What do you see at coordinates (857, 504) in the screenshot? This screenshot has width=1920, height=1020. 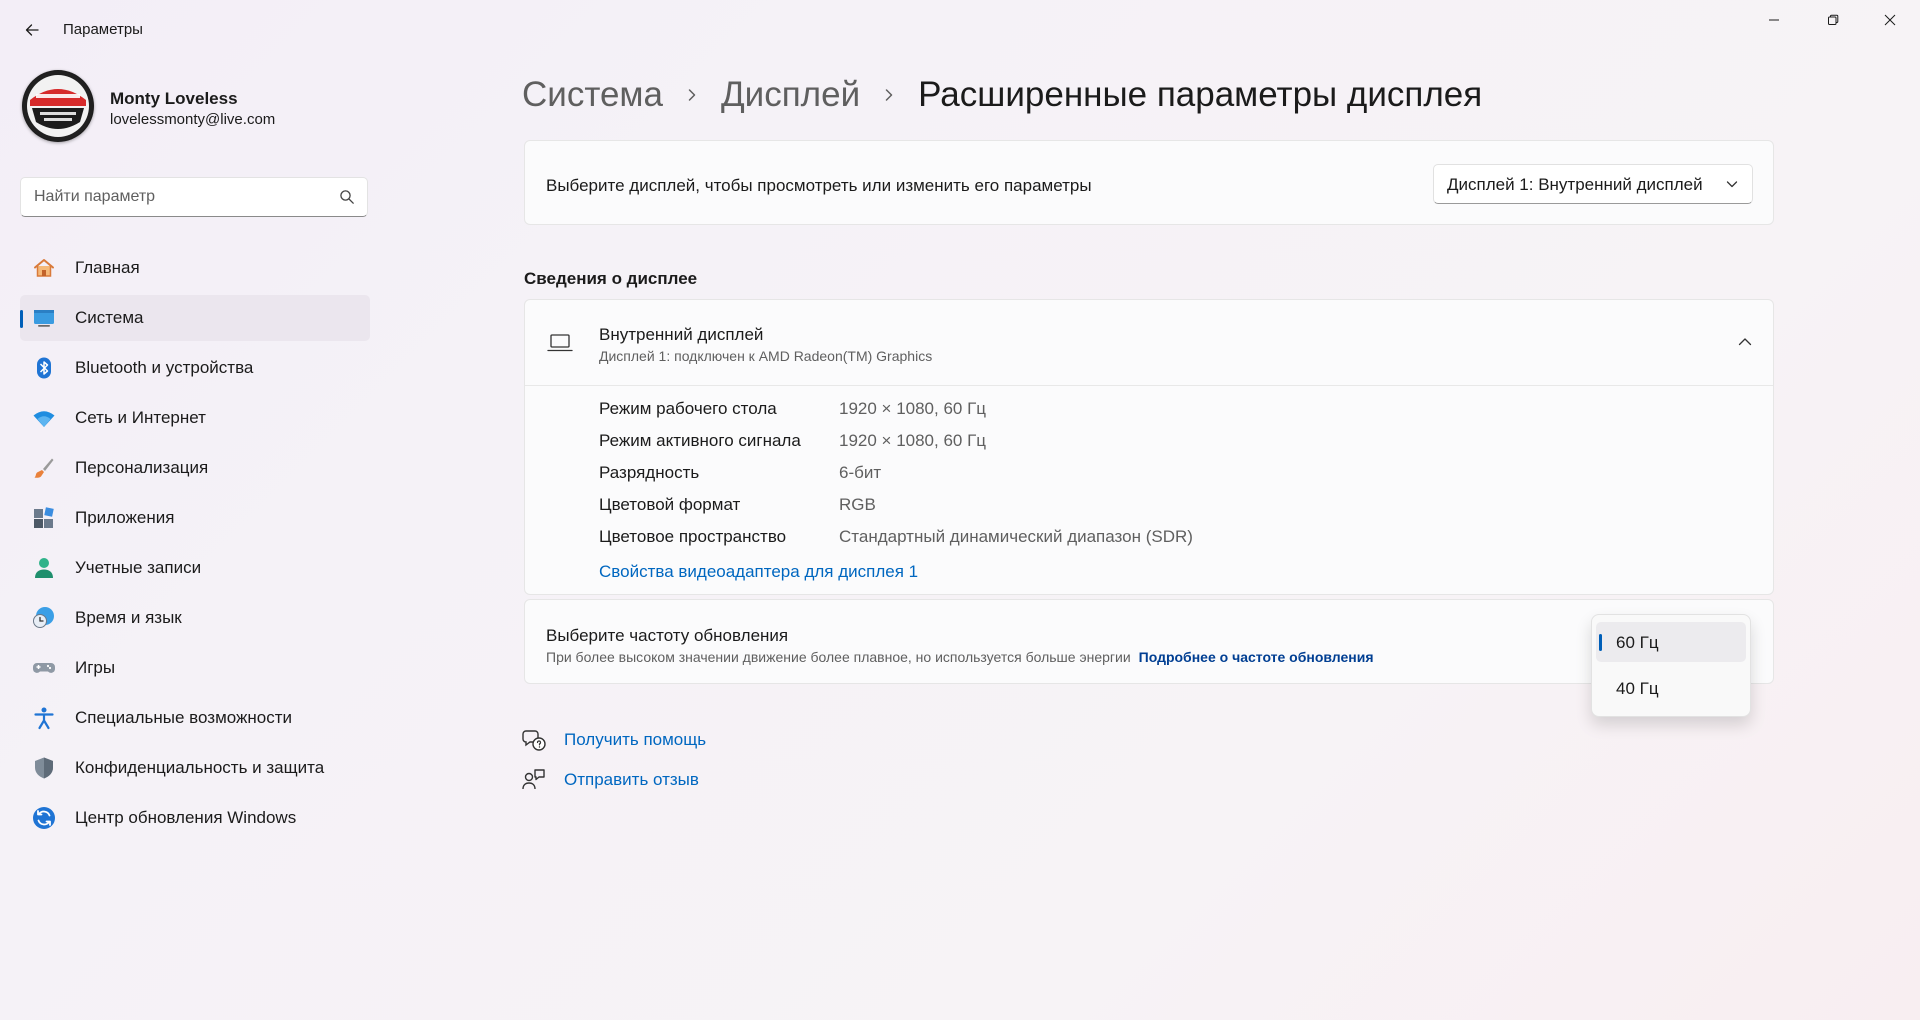 I see `spec-value: RGB` at bounding box center [857, 504].